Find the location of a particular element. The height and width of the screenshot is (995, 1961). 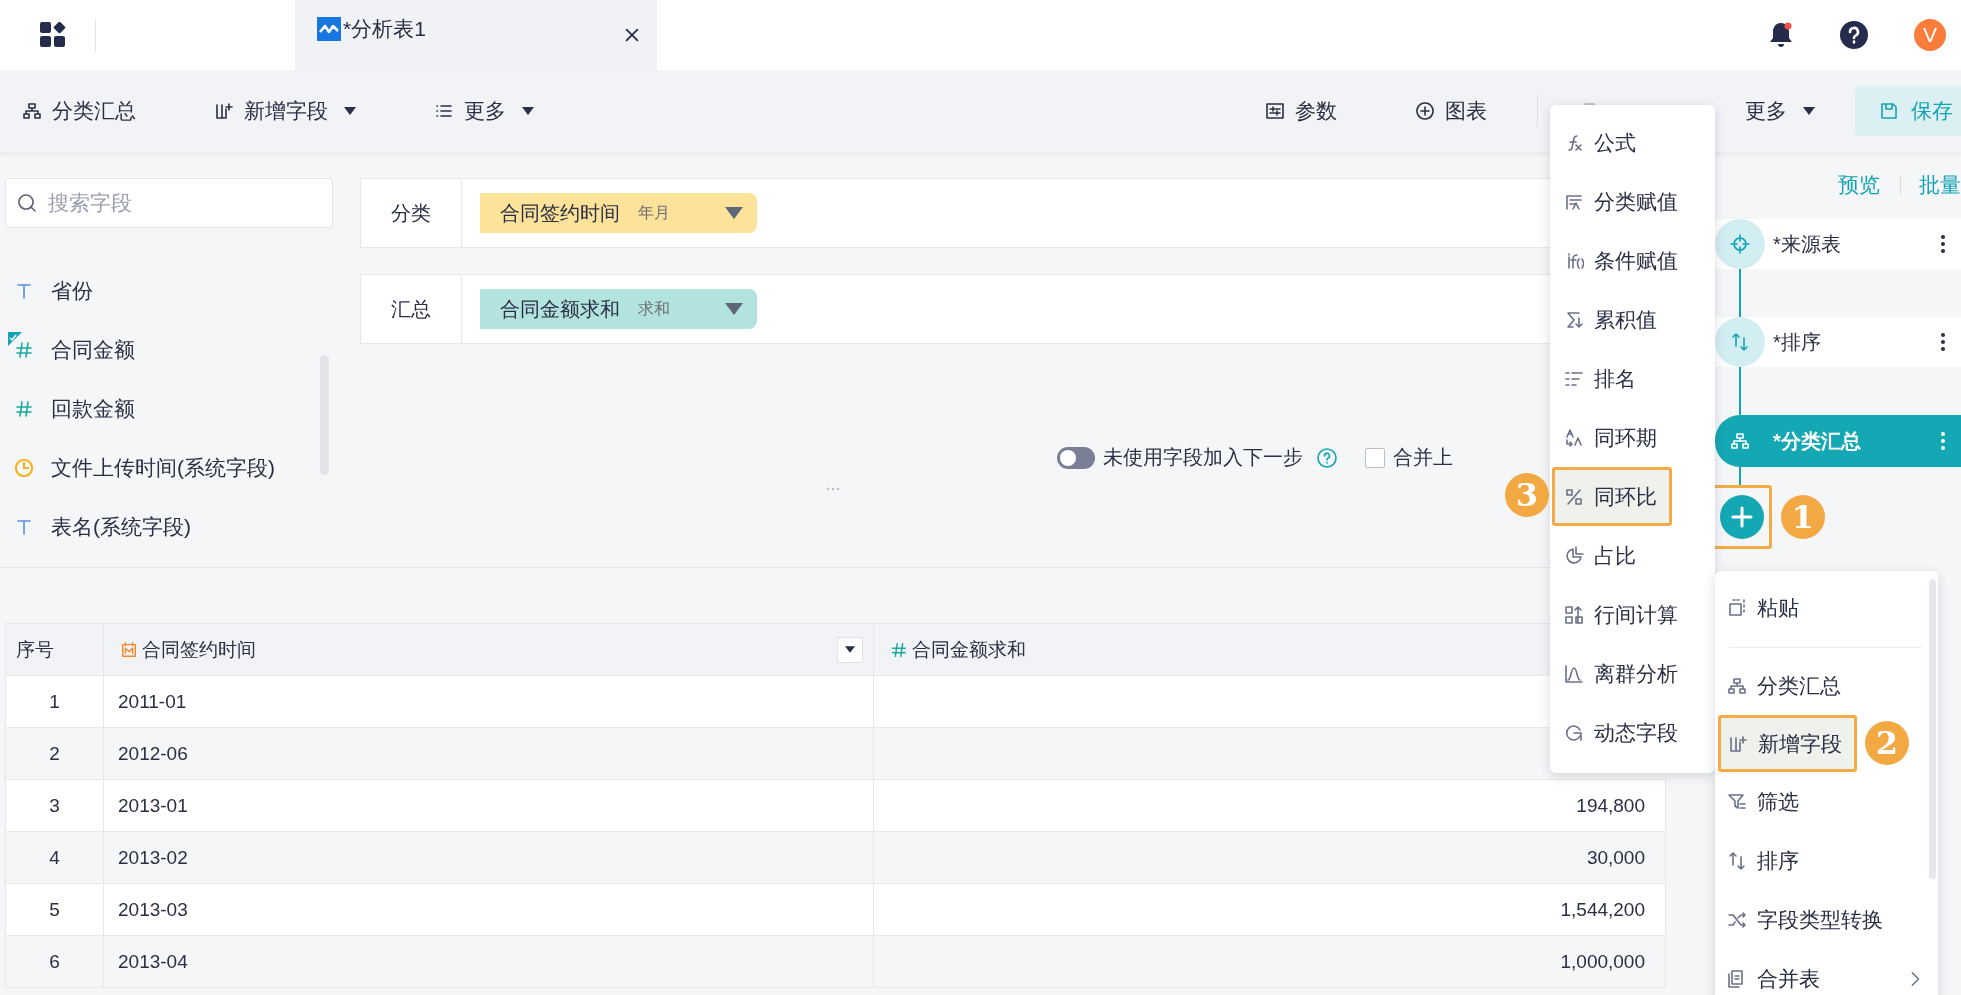

menu-item: 行间计算 is located at coordinates (1632, 614).